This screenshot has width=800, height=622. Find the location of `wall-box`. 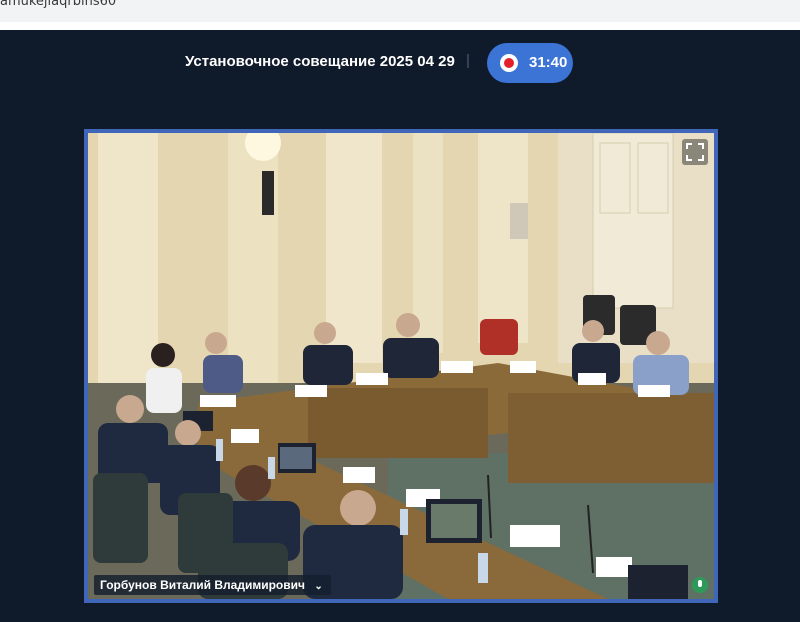

wall-box is located at coordinates (519, 221).